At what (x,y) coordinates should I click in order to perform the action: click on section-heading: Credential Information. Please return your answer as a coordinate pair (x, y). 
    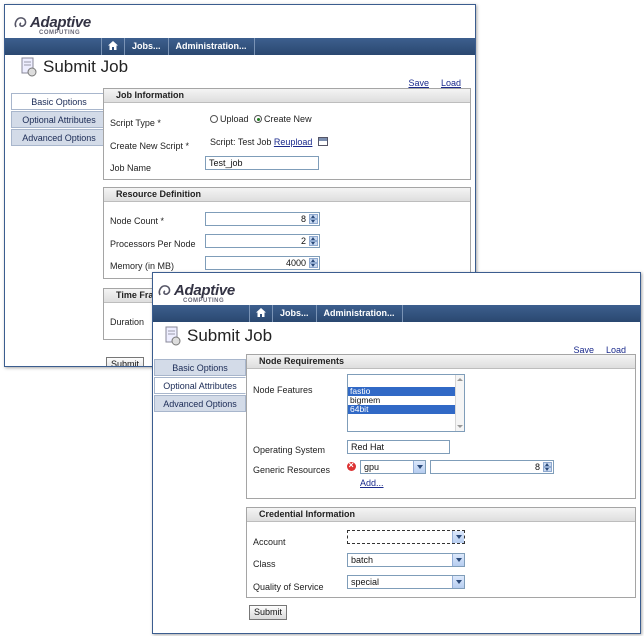
    Looking at the image, I should click on (441, 515).